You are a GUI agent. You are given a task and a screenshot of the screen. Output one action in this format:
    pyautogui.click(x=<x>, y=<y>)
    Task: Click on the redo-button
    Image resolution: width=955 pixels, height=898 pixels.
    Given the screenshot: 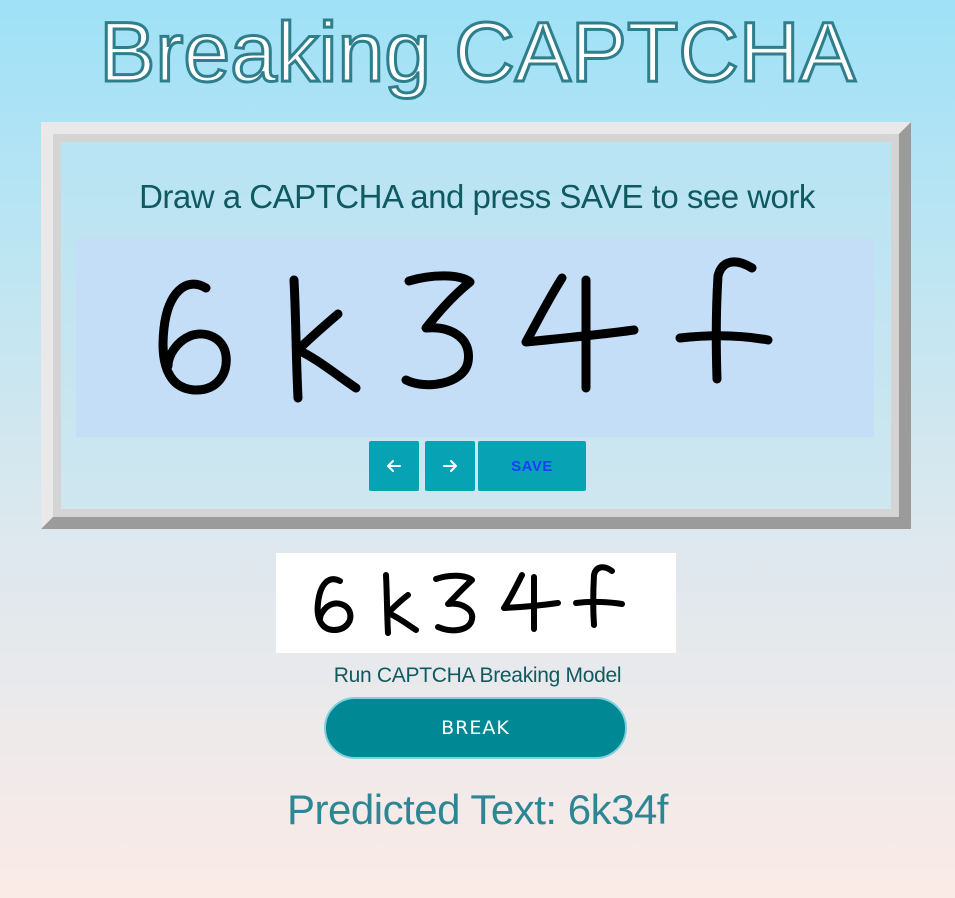 What is the action you would take?
    pyautogui.click(x=450, y=466)
    